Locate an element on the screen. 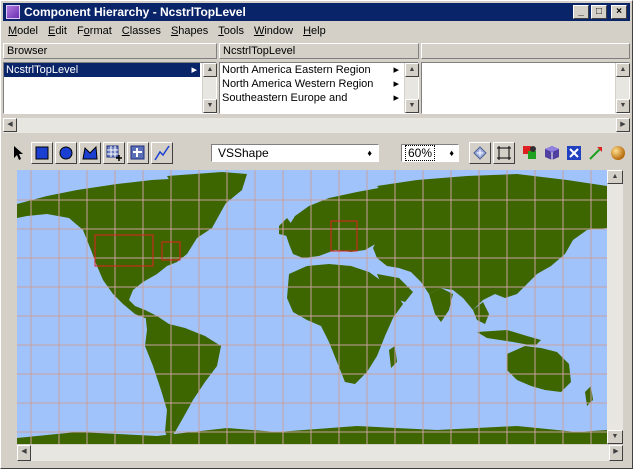  sphere-tool is located at coordinates (618, 153).